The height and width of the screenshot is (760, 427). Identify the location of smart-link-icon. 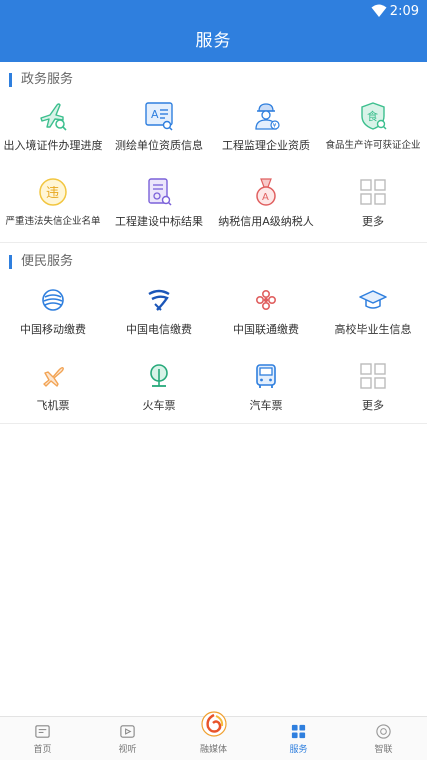
(383, 731).